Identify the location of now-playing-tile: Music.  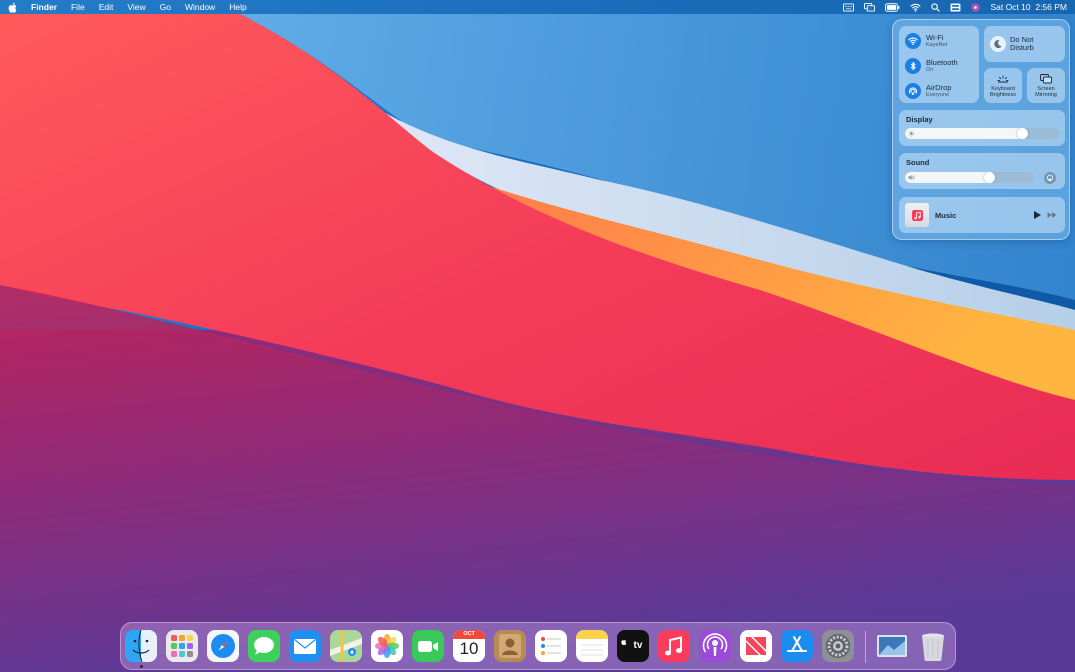
(982, 215).